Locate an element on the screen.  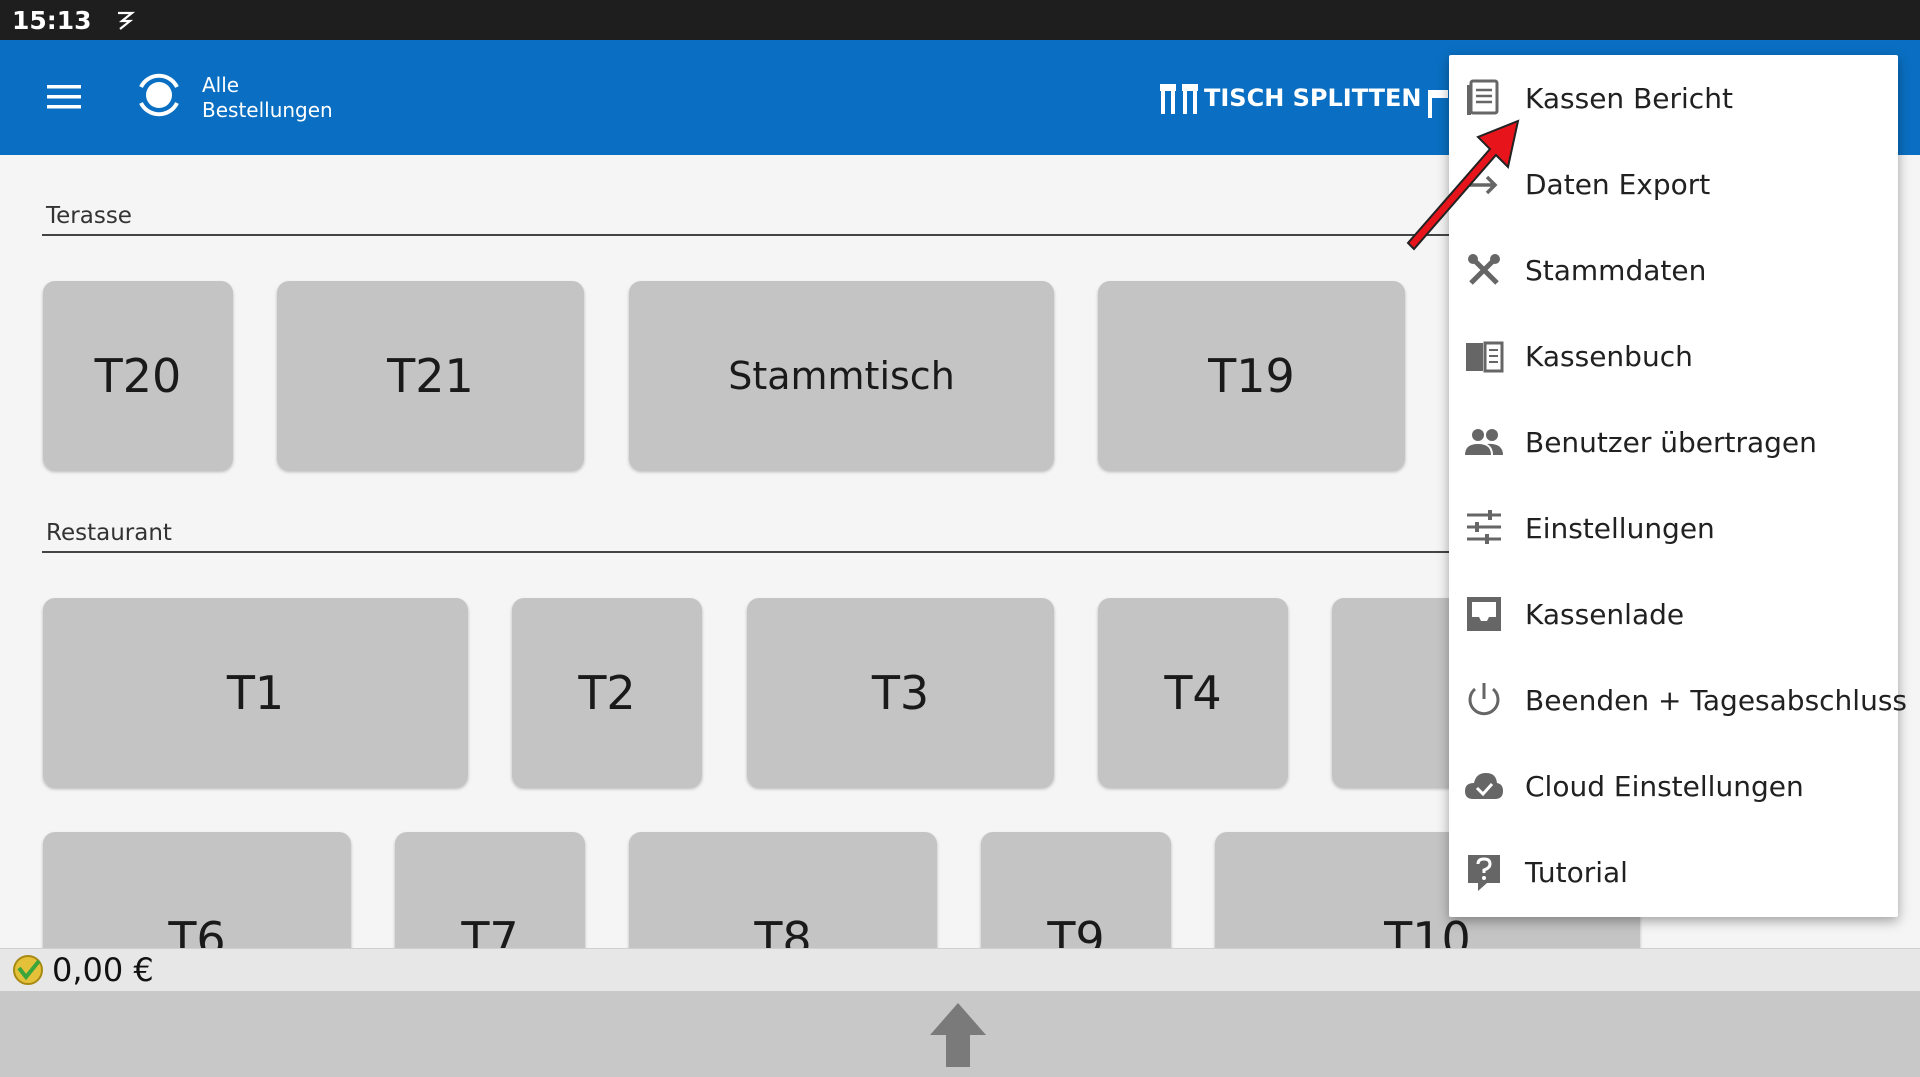
menu-item-beenden-tagesabschluss: Beenden + Tagesabschluss is located at coordinates (1678, 700).